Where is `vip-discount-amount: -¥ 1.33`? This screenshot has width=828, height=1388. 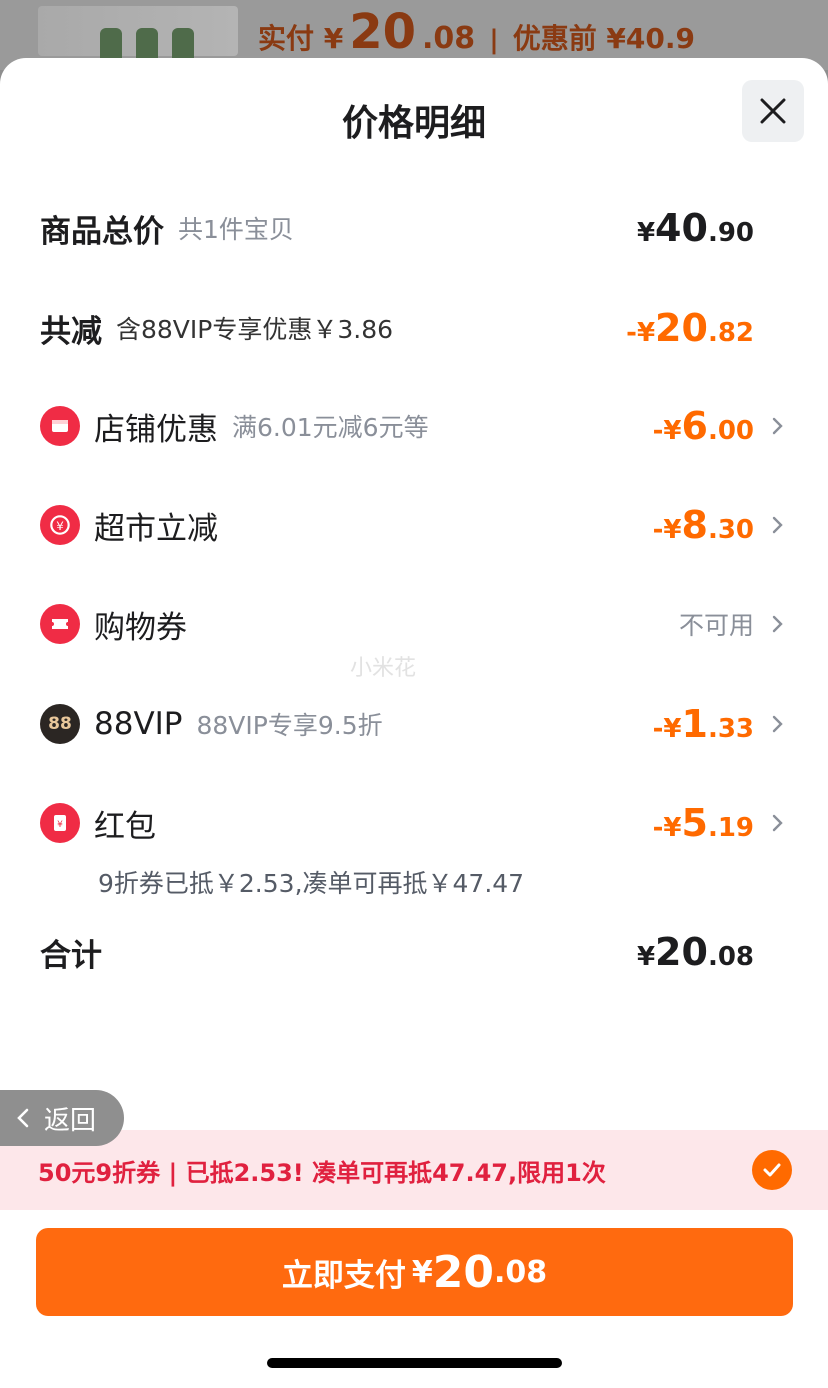
vip-discount-amount: -¥ 1.33 is located at coordinates (703, 724).